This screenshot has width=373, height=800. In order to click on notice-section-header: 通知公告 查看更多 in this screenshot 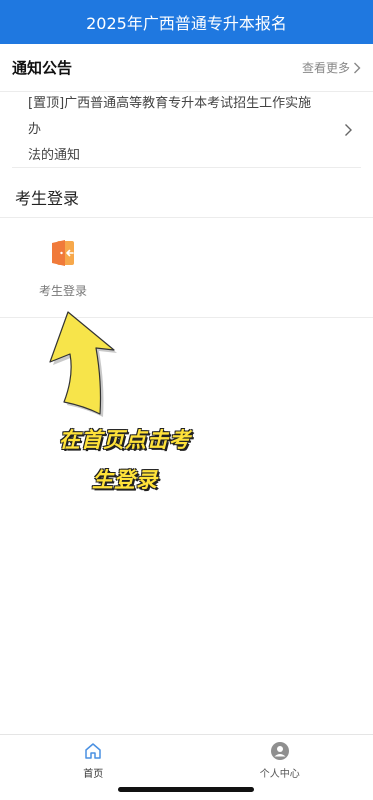, I will do `click(186, 68)`.